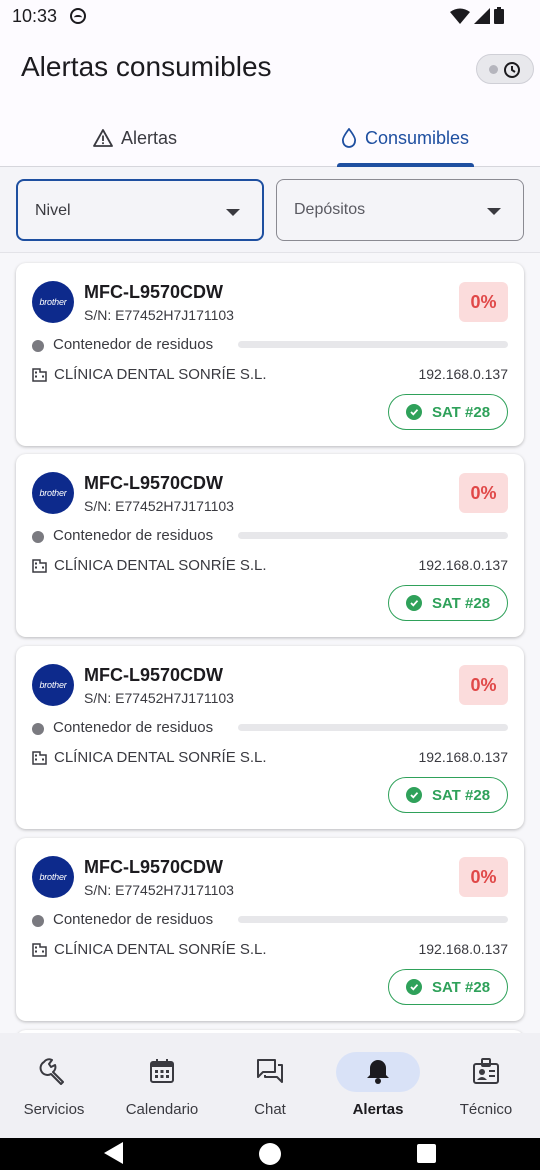 This screenshot has width=540, height=1170. Describe the element at coordinates (270, 1071) in the screenshot. I see `chat-icon` at that location.